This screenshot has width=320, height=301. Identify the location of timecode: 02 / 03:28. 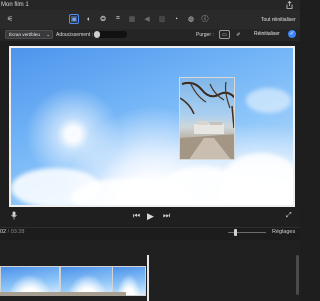
(12, 232).